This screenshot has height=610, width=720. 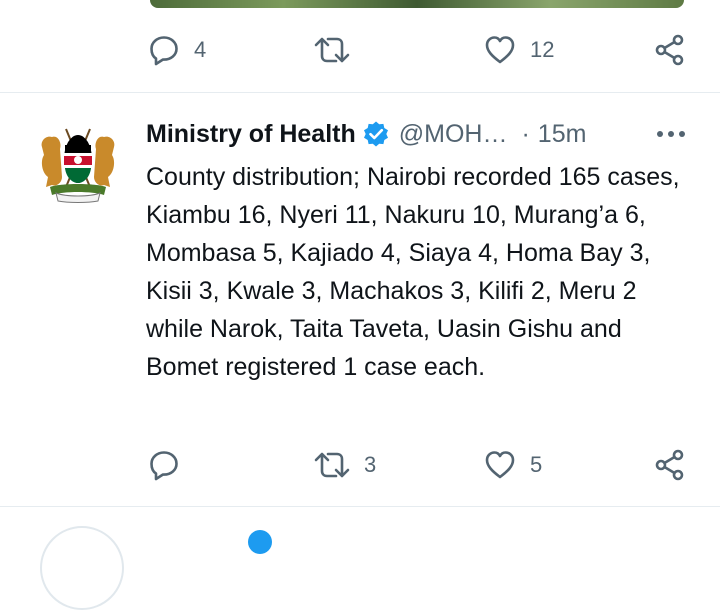 What do you see at coordinates (417, 4) in the screenshot?
I see `previous-tweet-media` at bounding box center [417, 4].